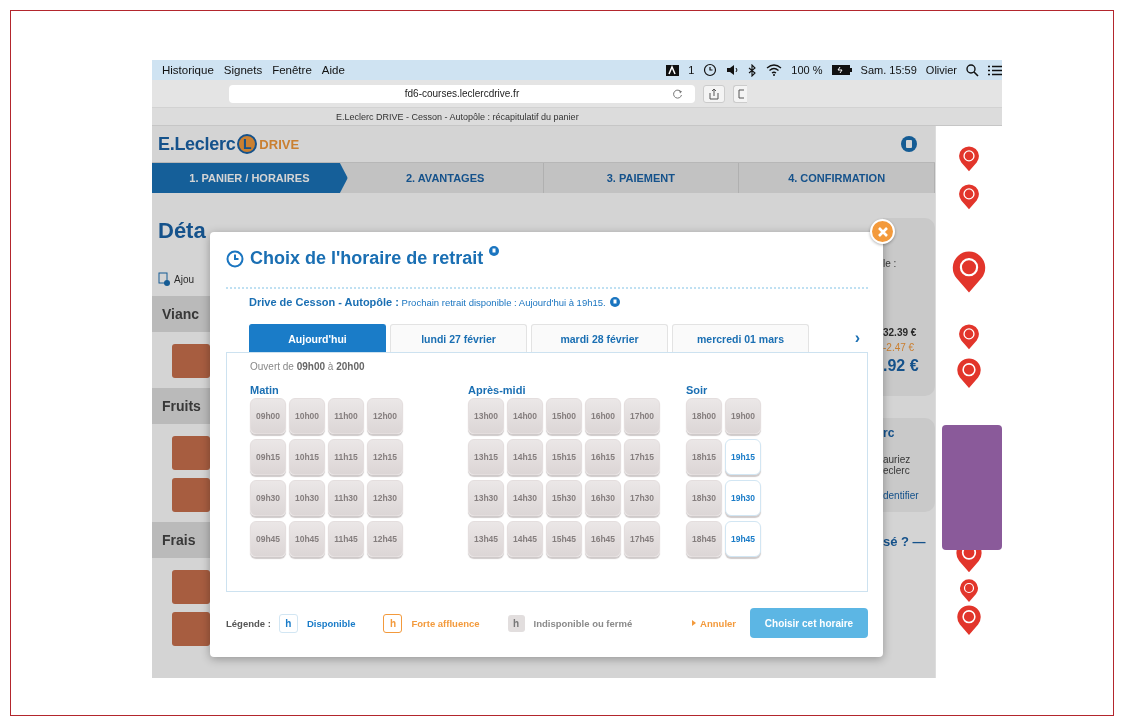 This screenshot has width=1124, height=723. Describe the element at coordinates (809, 623) in the screenshot. I see `confirm-button: Choisir cet horaire` at that location.